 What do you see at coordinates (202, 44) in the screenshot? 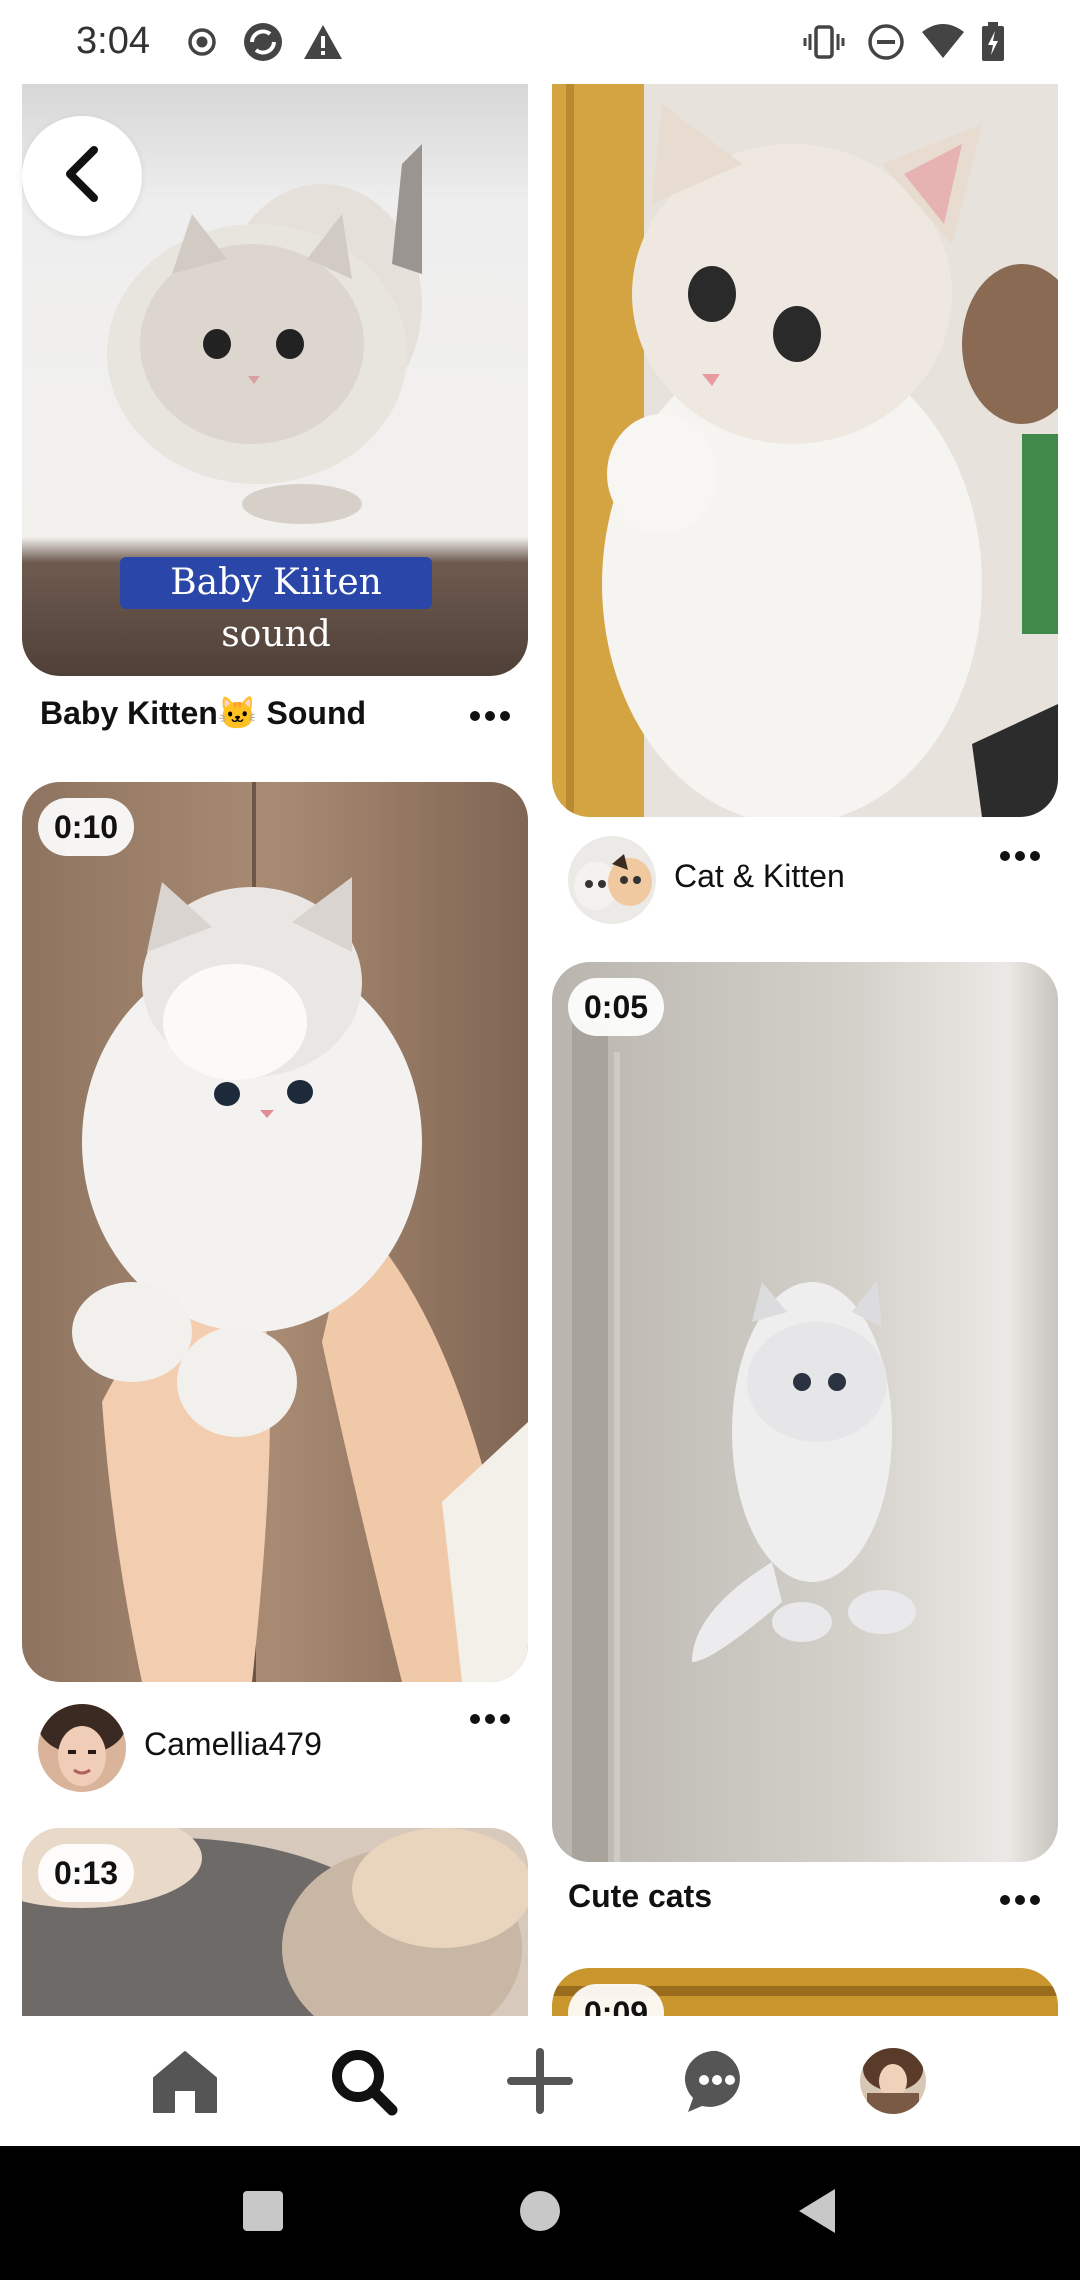
I see `record-icon` at bounding box center [202, 44].